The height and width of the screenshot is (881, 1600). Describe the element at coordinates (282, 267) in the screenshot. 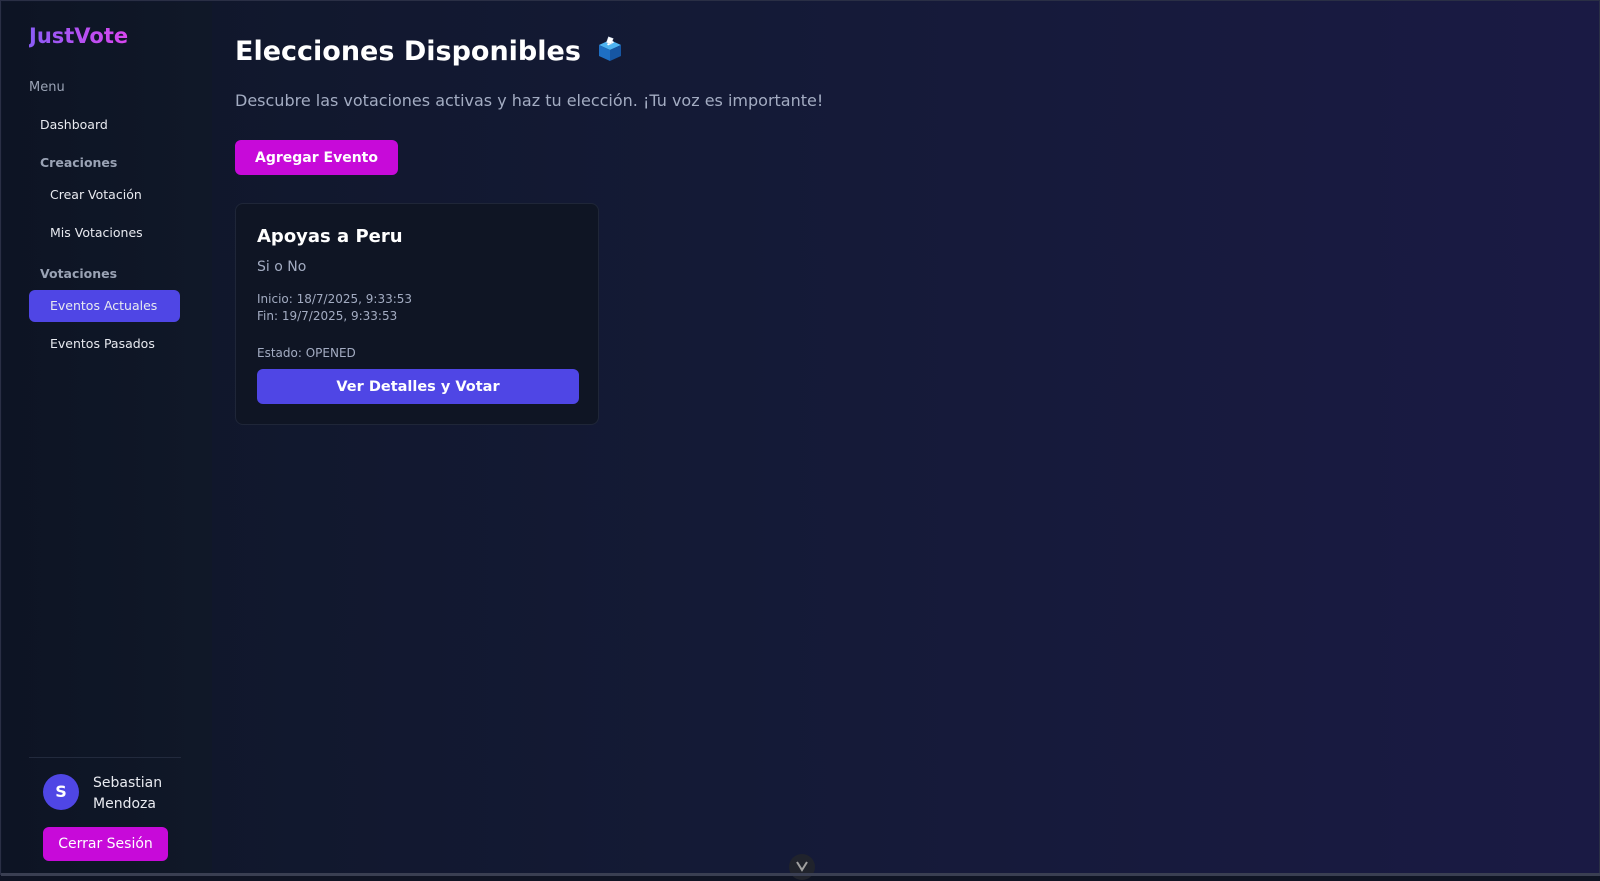

I see `event-description: Si o No` at that location.